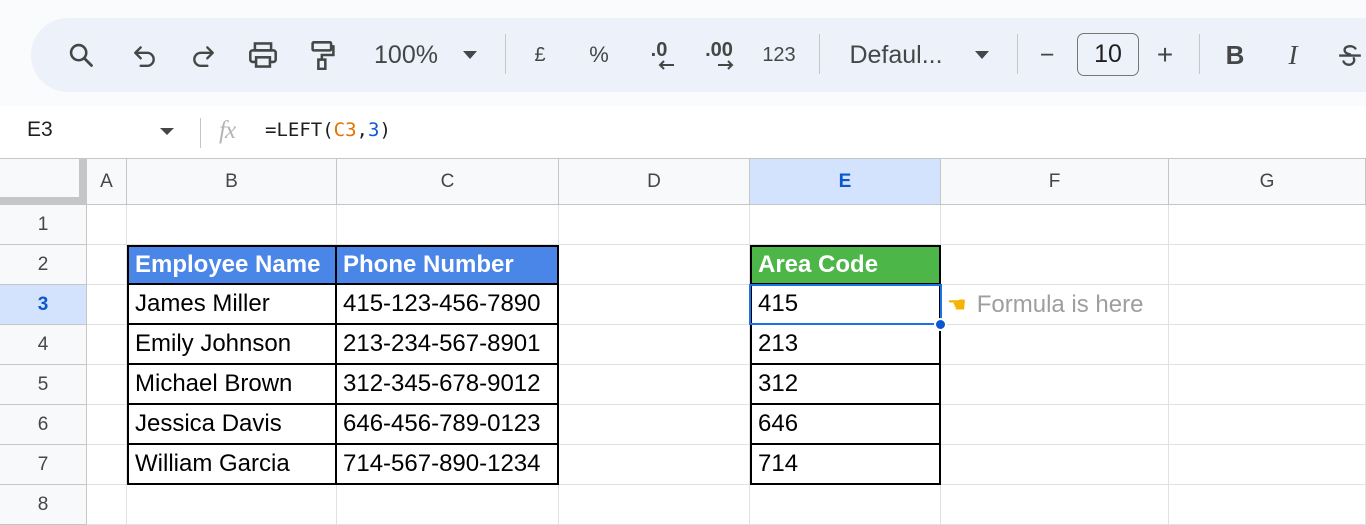 The height and width of the screenshot is (525, 1366). What do you see at coordinates (448, 345) in the screenshot?
I see `phone-number-cell: 213-234-567-8901` at bounding box center [448, 345].